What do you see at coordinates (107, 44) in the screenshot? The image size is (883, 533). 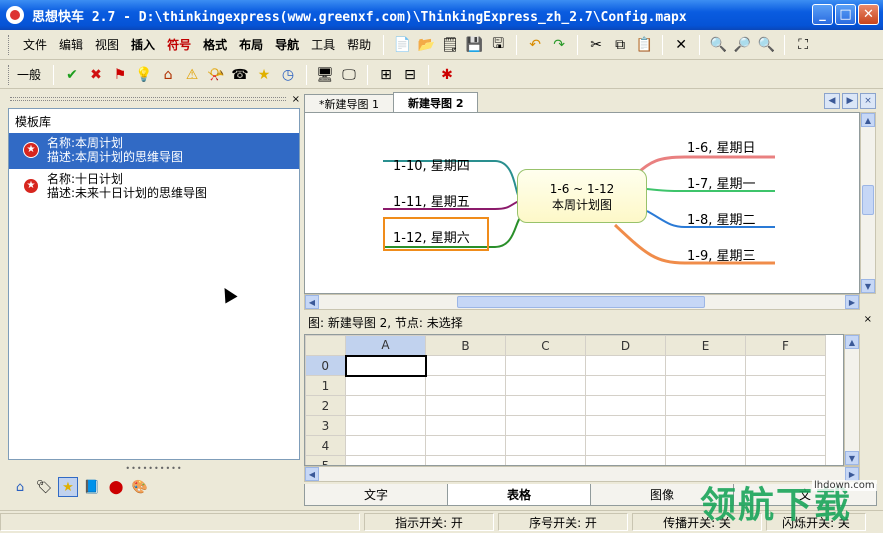 I see `menu-view: 视图` at bounding box center [107, 44].